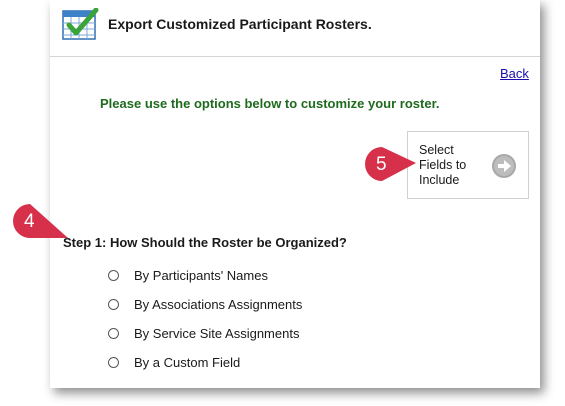 The image size is (565, 406). Describe the element at coordinates (240, 24) in the screenshot. I see `page-title: Export Customized Participant Rosters.` at that location.